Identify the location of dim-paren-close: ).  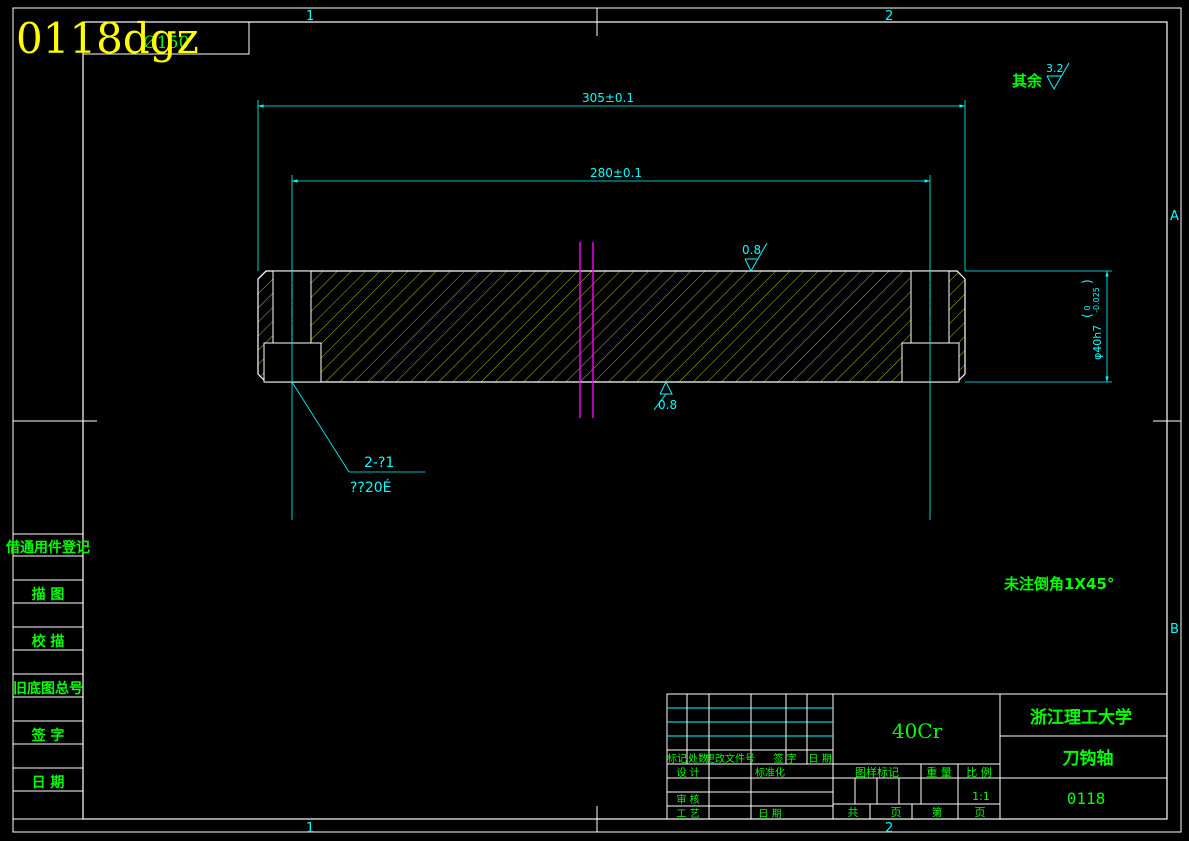
(1087, 281).